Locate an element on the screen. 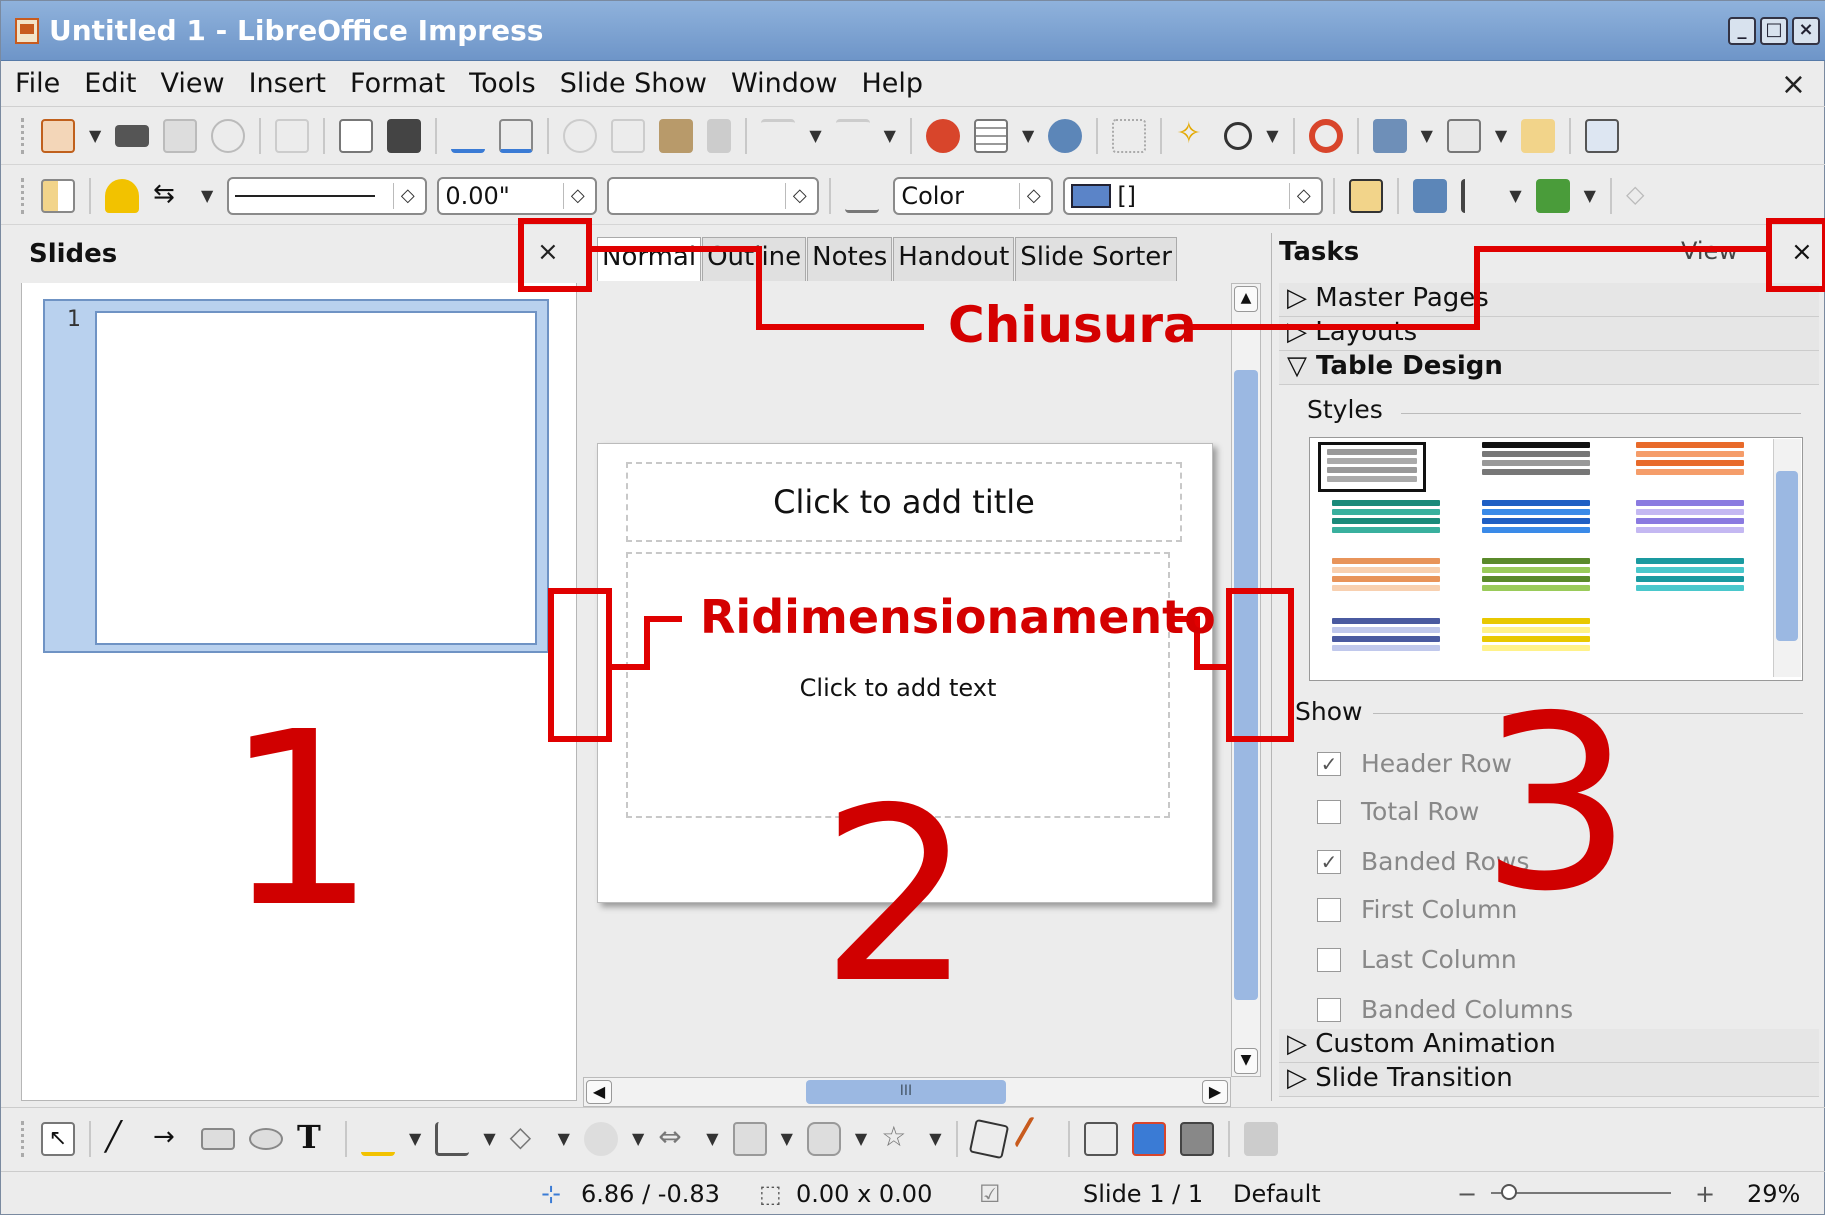 The height and width of the screenshot is (1216, 1825). spellcheck-icon is located at coordinates (468, 136).